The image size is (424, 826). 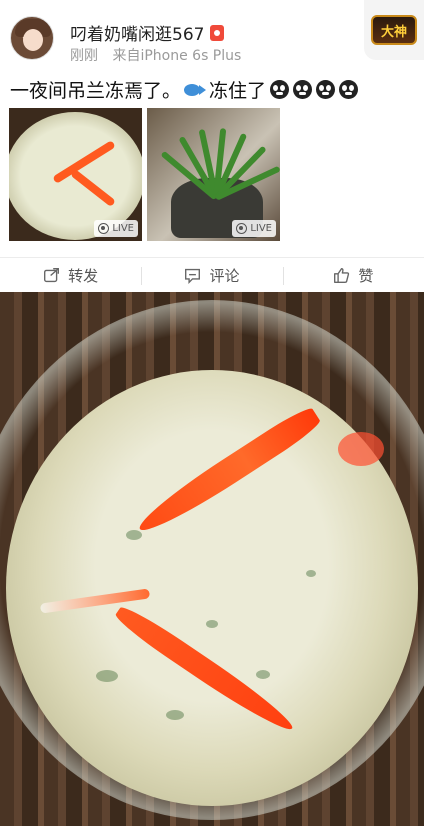 I want to click on post-time: 刚刚, so click(x=84, y=56).